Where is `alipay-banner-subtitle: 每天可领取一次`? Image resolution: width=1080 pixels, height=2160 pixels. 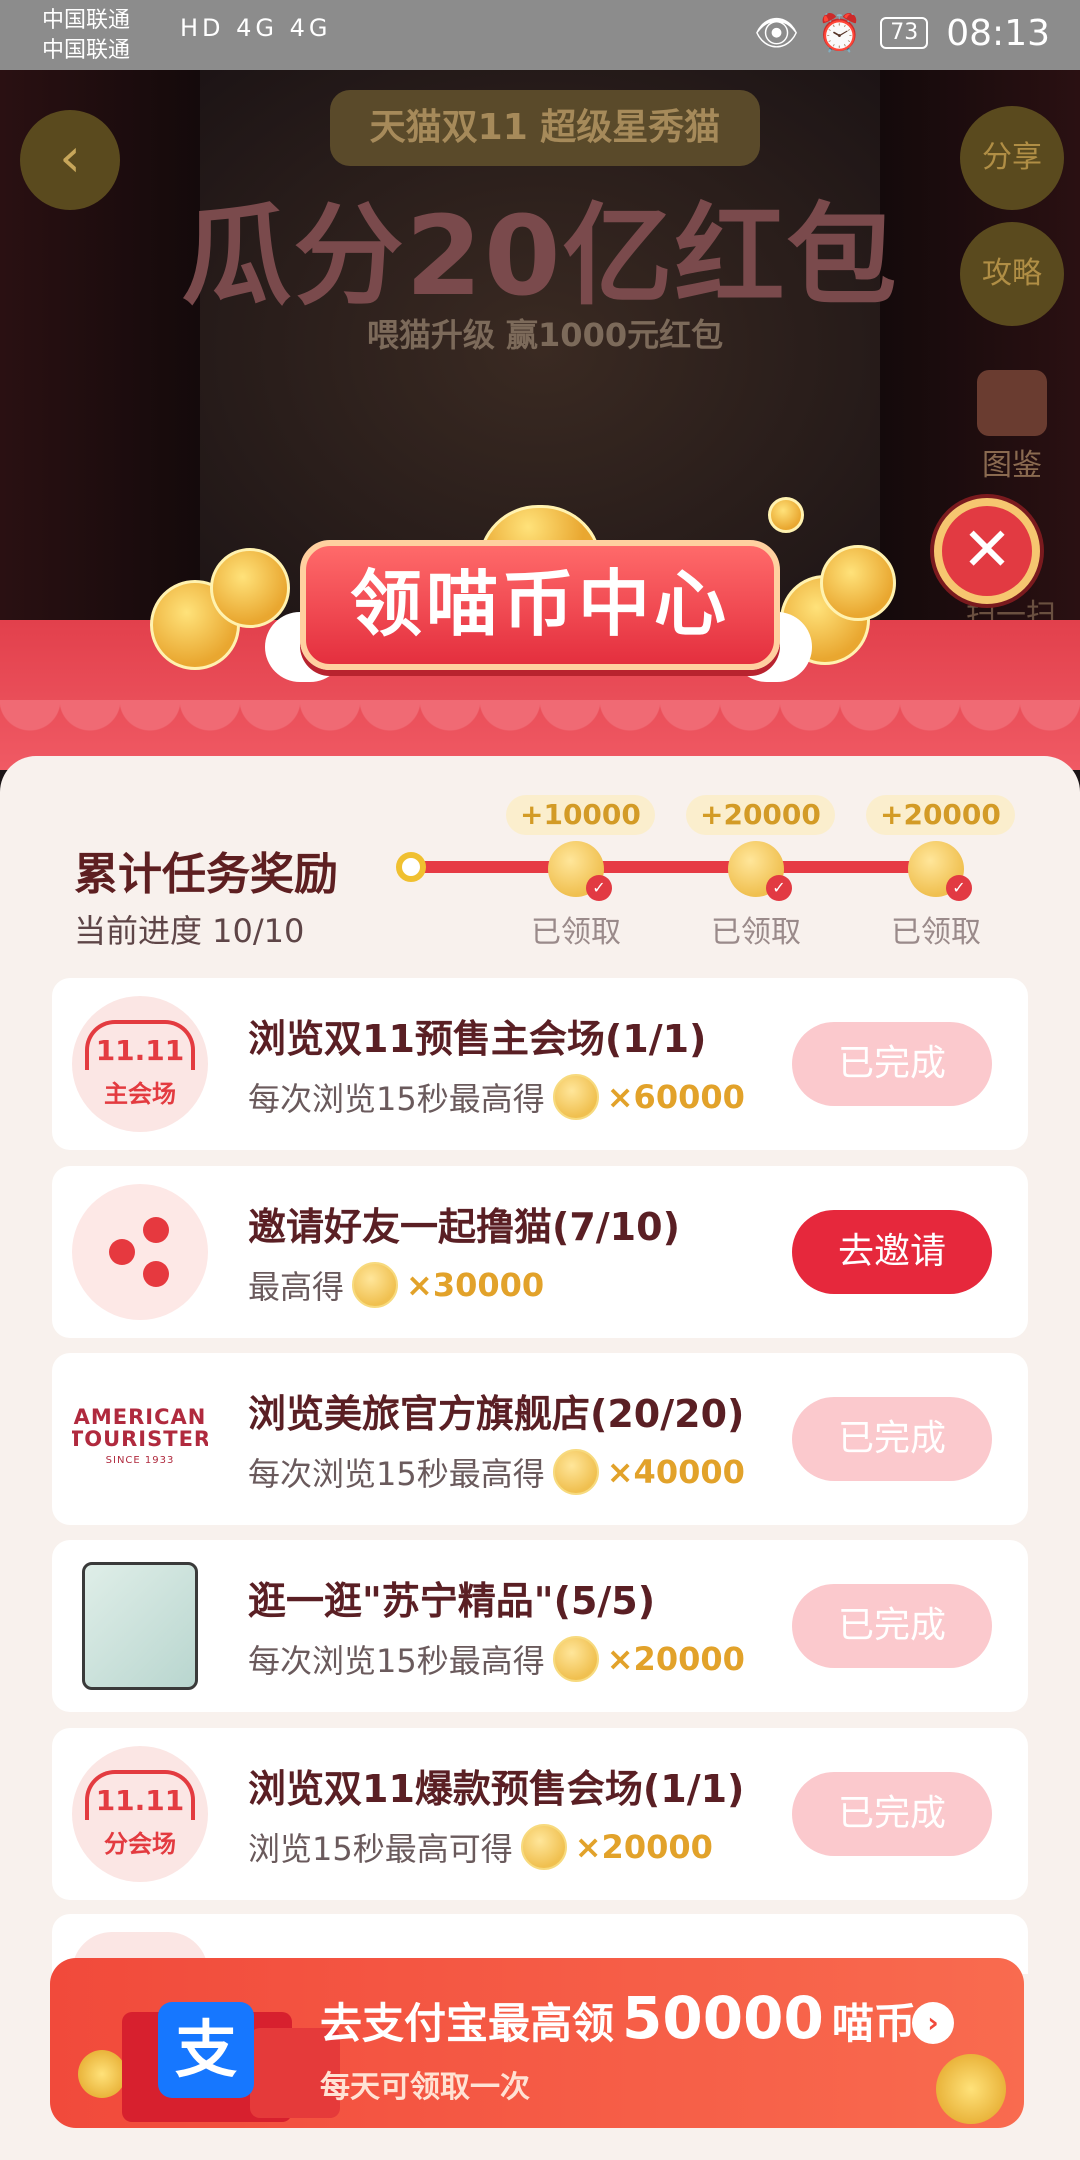 alipay-banner-subtitle: 每天可领取一次 is located at coordinates (425, 2087).